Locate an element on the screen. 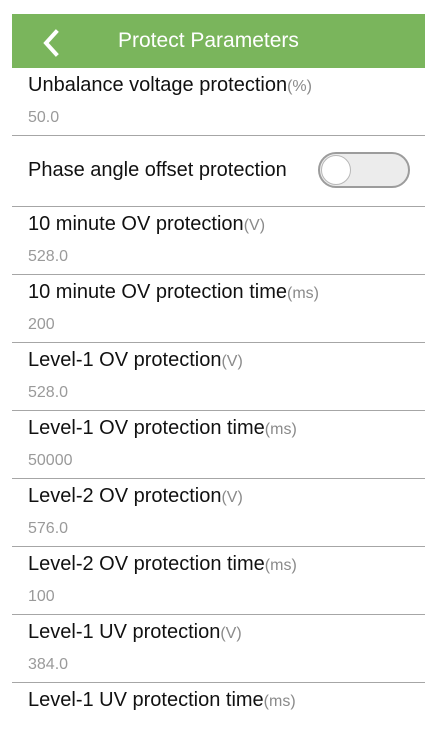 This screenshot has height=743, width=425. param-unit: (%) is located at coordinates (299, 86).